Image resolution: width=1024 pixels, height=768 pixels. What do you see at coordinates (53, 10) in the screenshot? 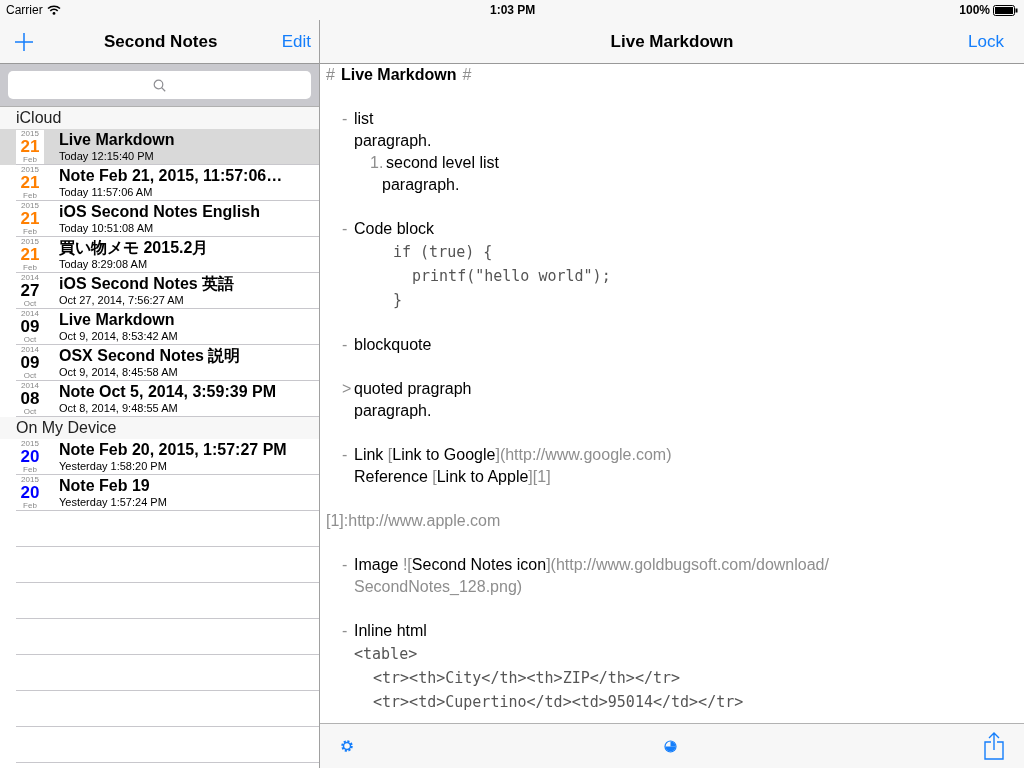
I see `wifi-icon` at bounding box center [53, 10].